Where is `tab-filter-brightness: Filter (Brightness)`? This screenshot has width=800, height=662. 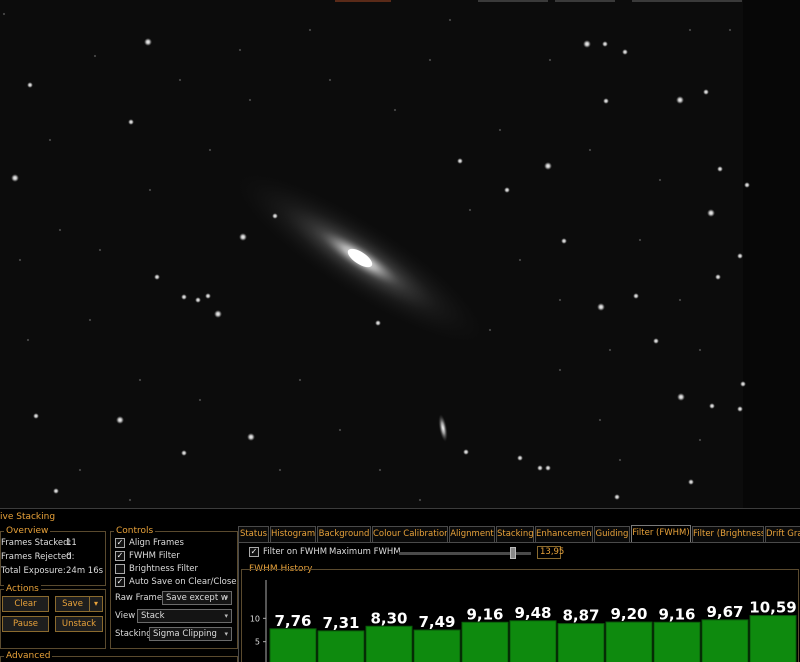 tab-filter-brightness: Filter (Brightness) is located at coordinates (728, 534).